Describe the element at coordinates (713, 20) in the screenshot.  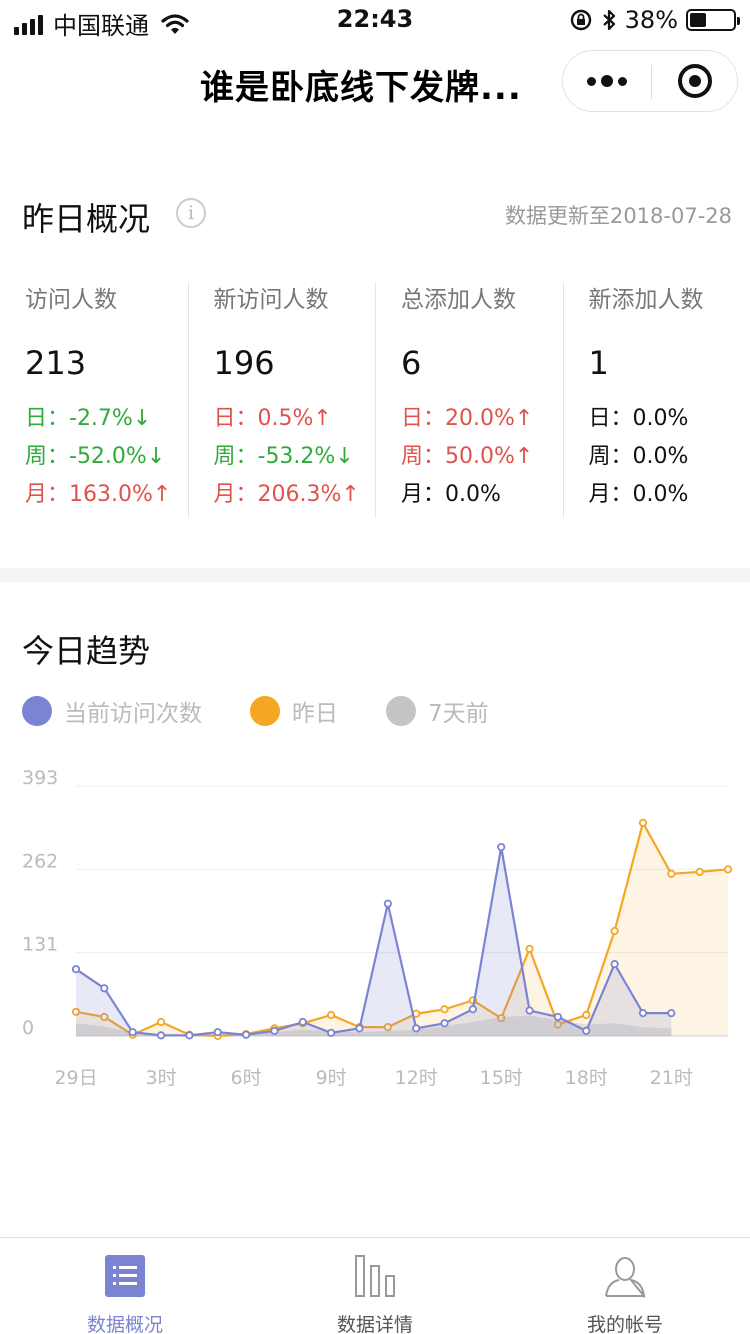
I see `battery-icon` at that location.